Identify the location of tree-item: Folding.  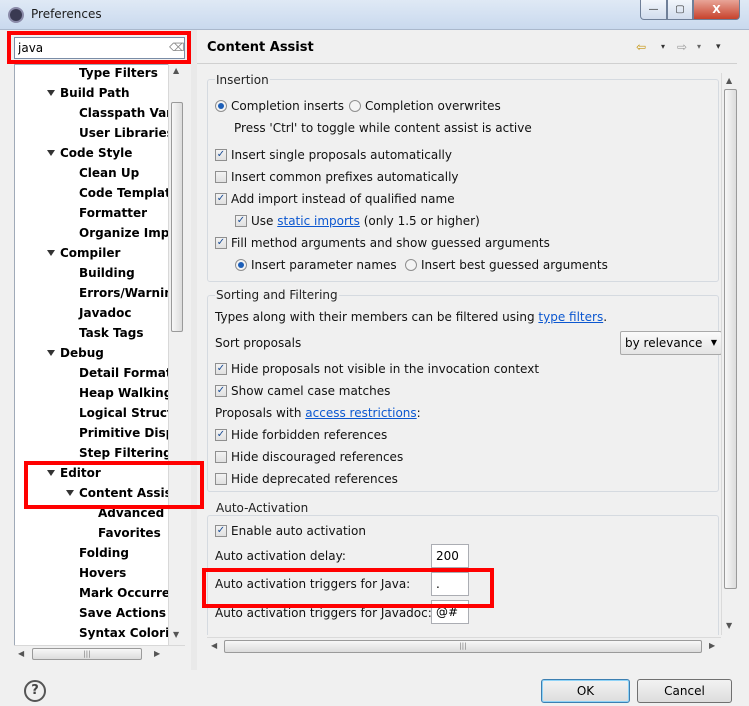
(99, 553).